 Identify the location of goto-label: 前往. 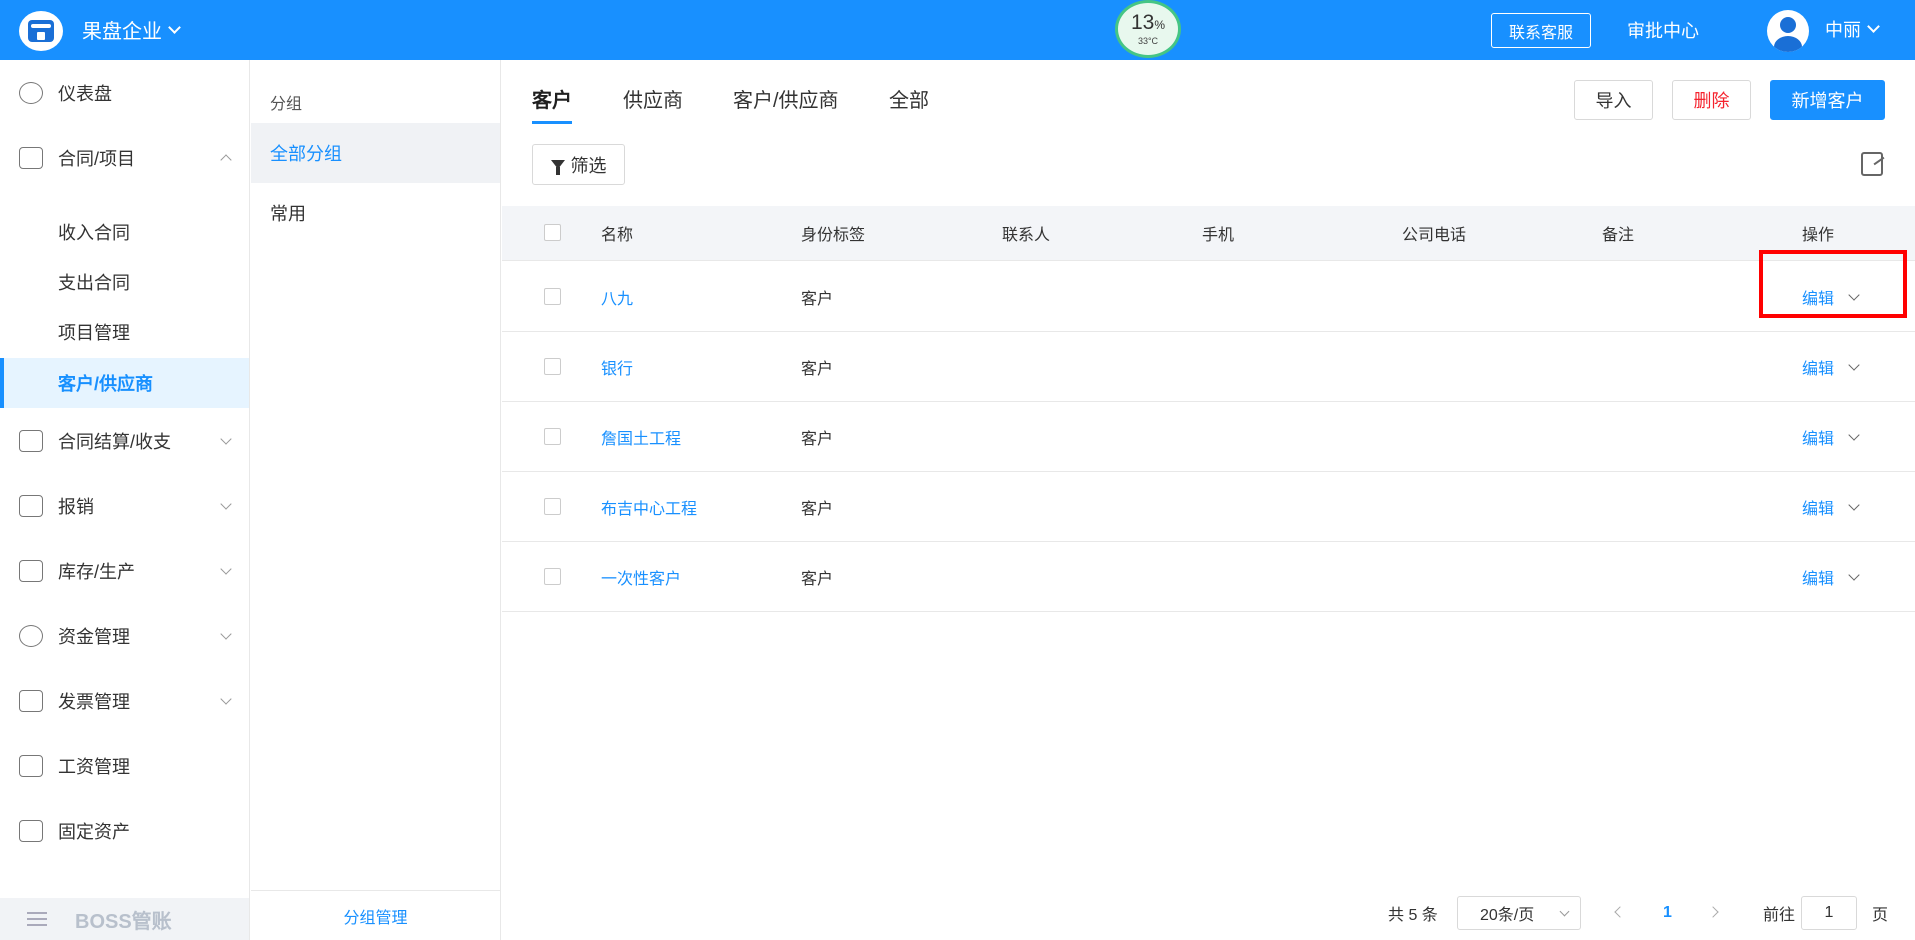
(1779, 915).